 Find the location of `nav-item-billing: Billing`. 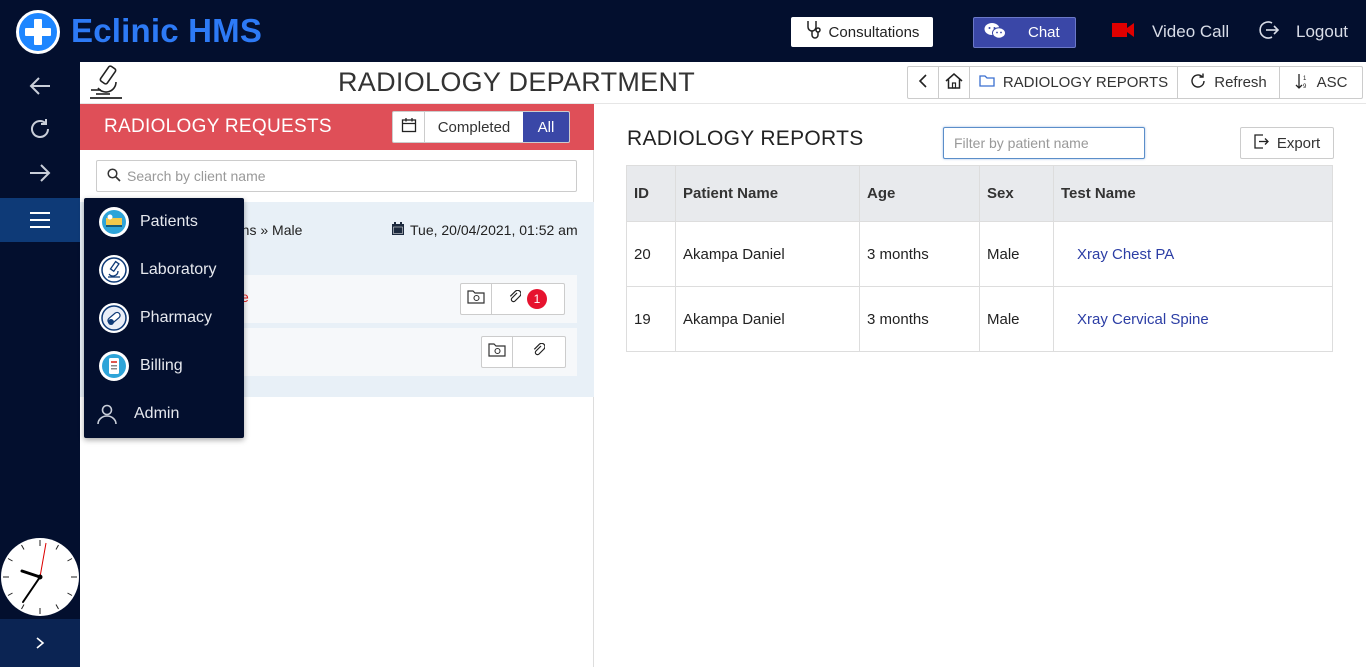

nav-item-billing: Billing is located at coordinates (164, 366).